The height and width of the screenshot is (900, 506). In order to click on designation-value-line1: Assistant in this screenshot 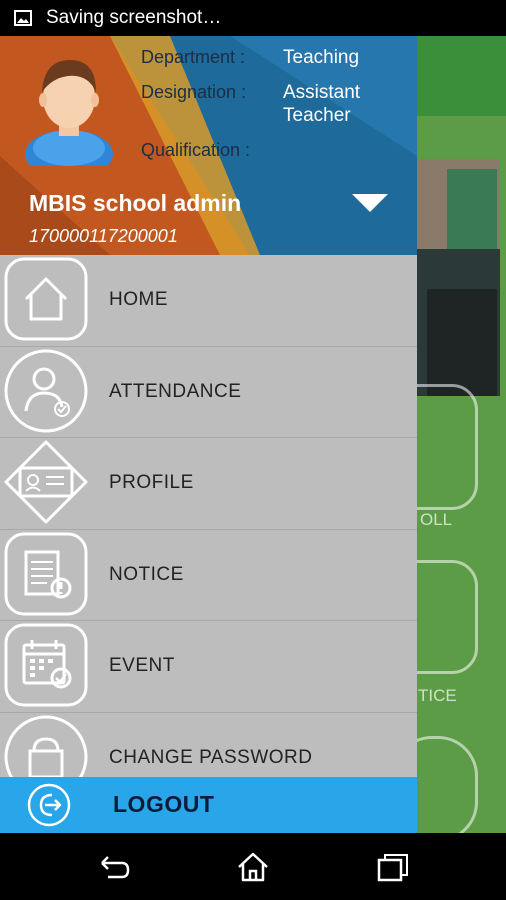, I will do `click(322, 92)`.